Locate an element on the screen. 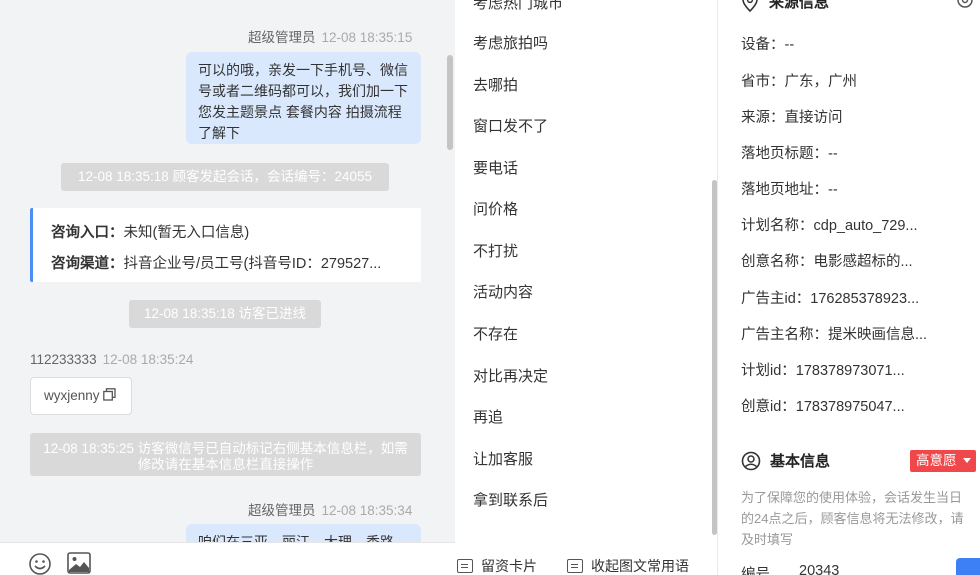  quick-reply-item: 让加客服 is located at coordinates (503, 458).